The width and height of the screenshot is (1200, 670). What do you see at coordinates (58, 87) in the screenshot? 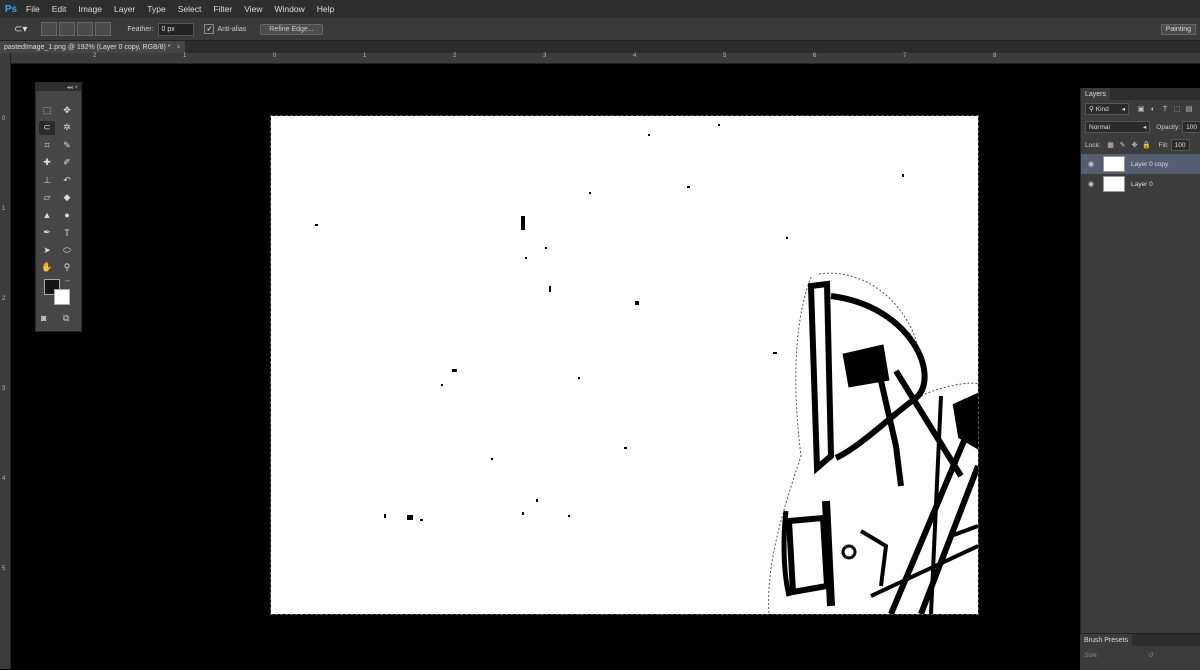
I see `tools-panel-header: ◂◂ ×` at bounding box center [58, 87].